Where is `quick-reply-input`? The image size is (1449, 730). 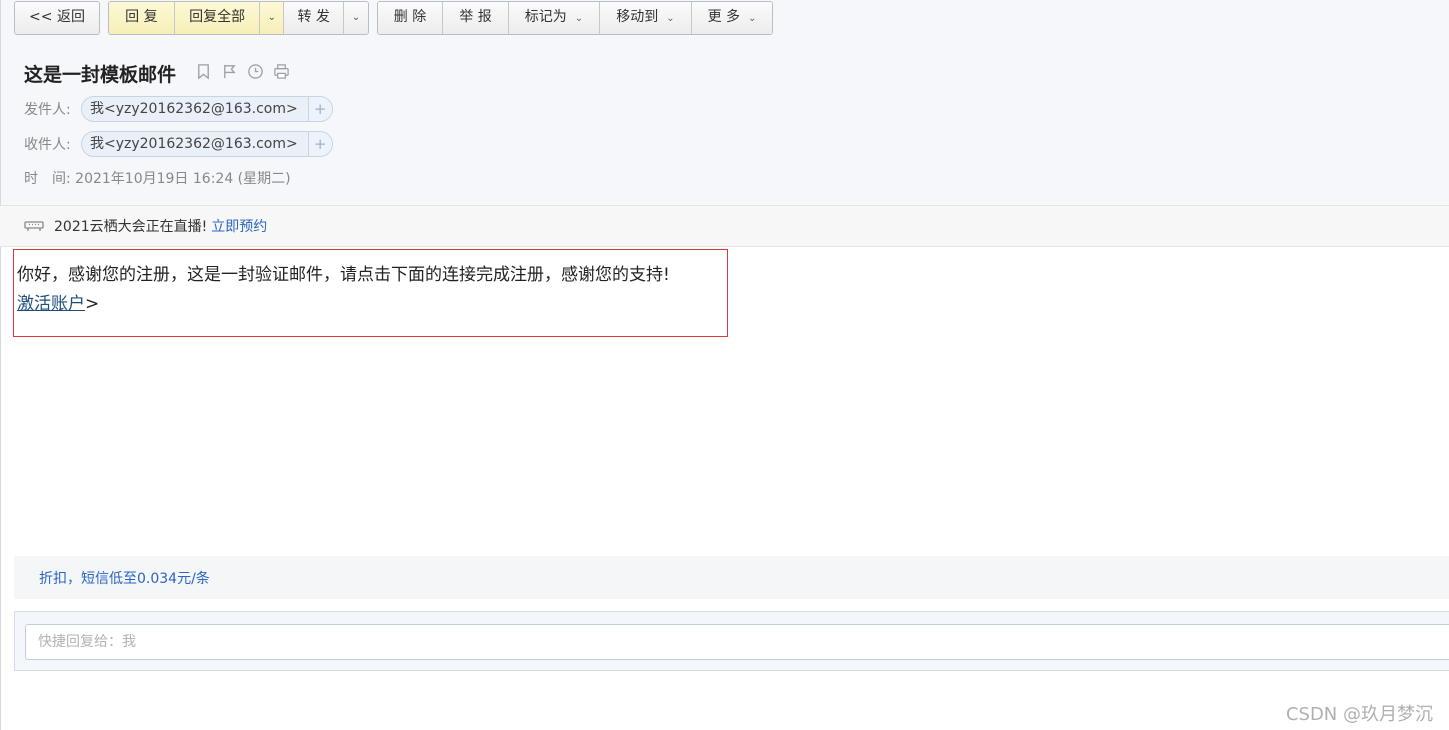
quick-reply-input is located at coordinates (737, 642).